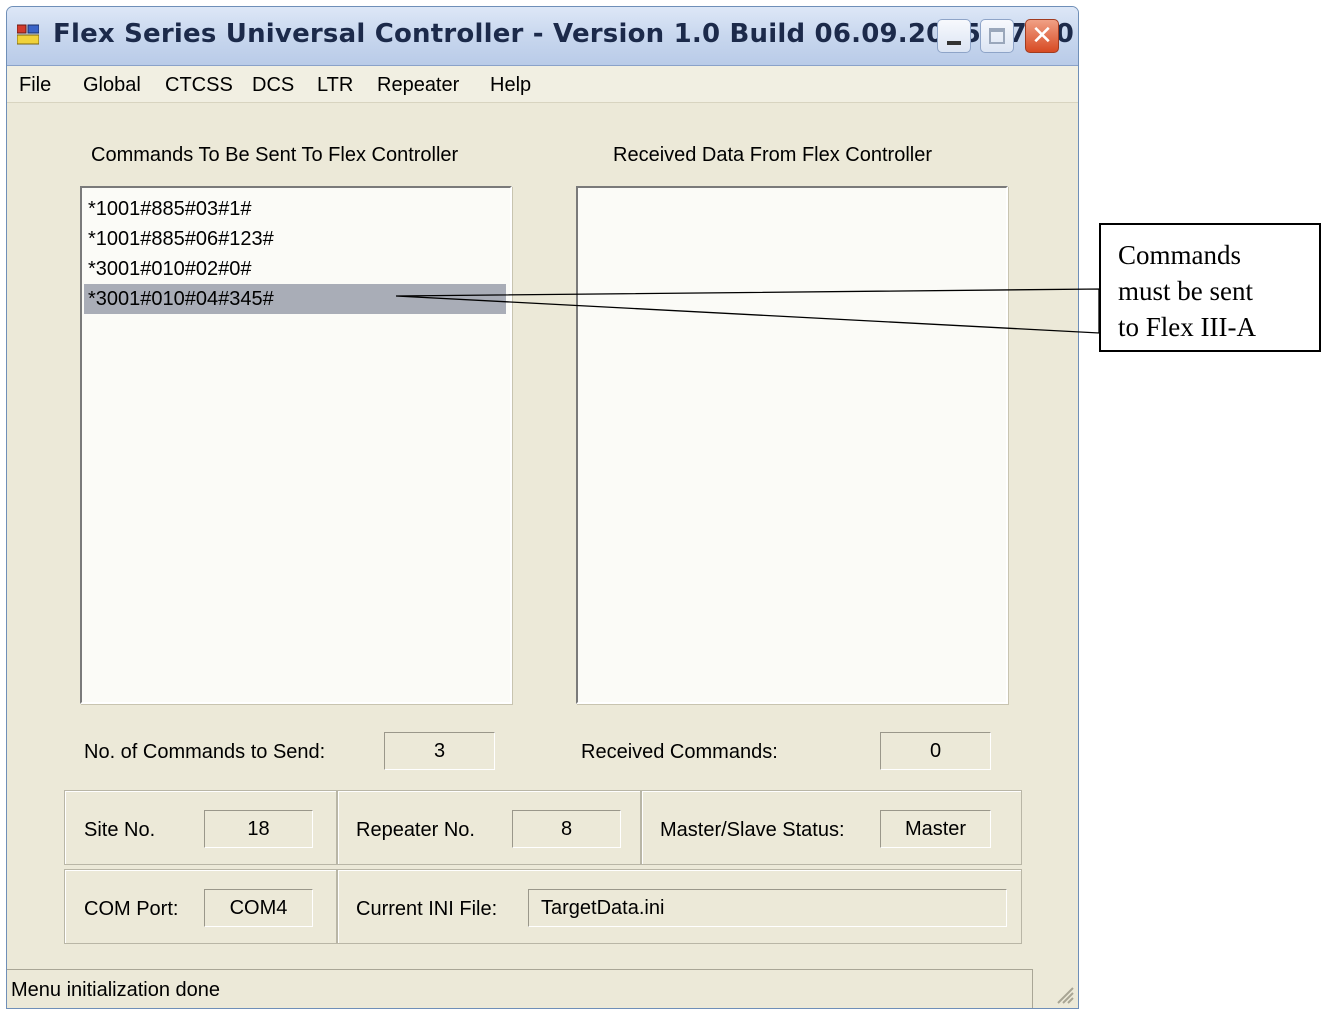 The image size is (1322, 1011). What do you see at coordinates (1063, 993) in the screenshot?
I see `resize-grip-icon` at bounding box center [1063, 993].